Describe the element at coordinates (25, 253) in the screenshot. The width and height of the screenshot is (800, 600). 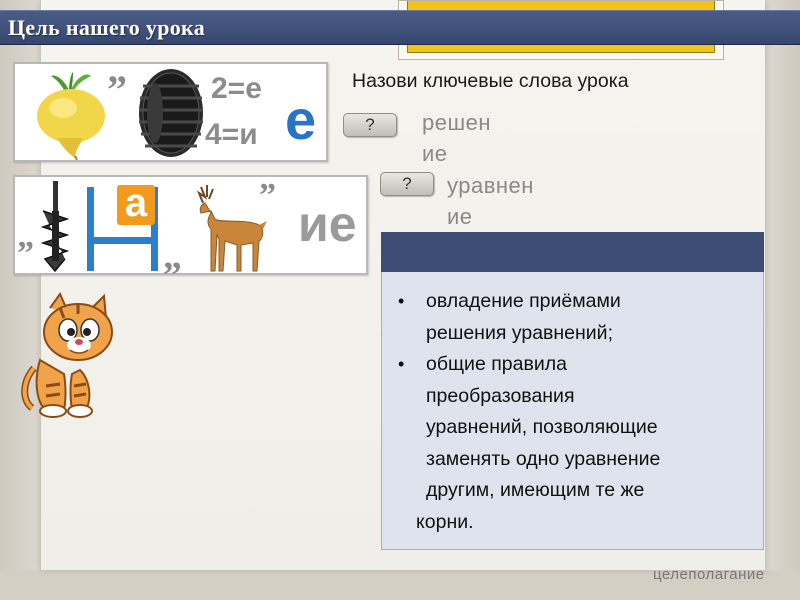
I see `rebus-2-quote-left: ”` at that location.